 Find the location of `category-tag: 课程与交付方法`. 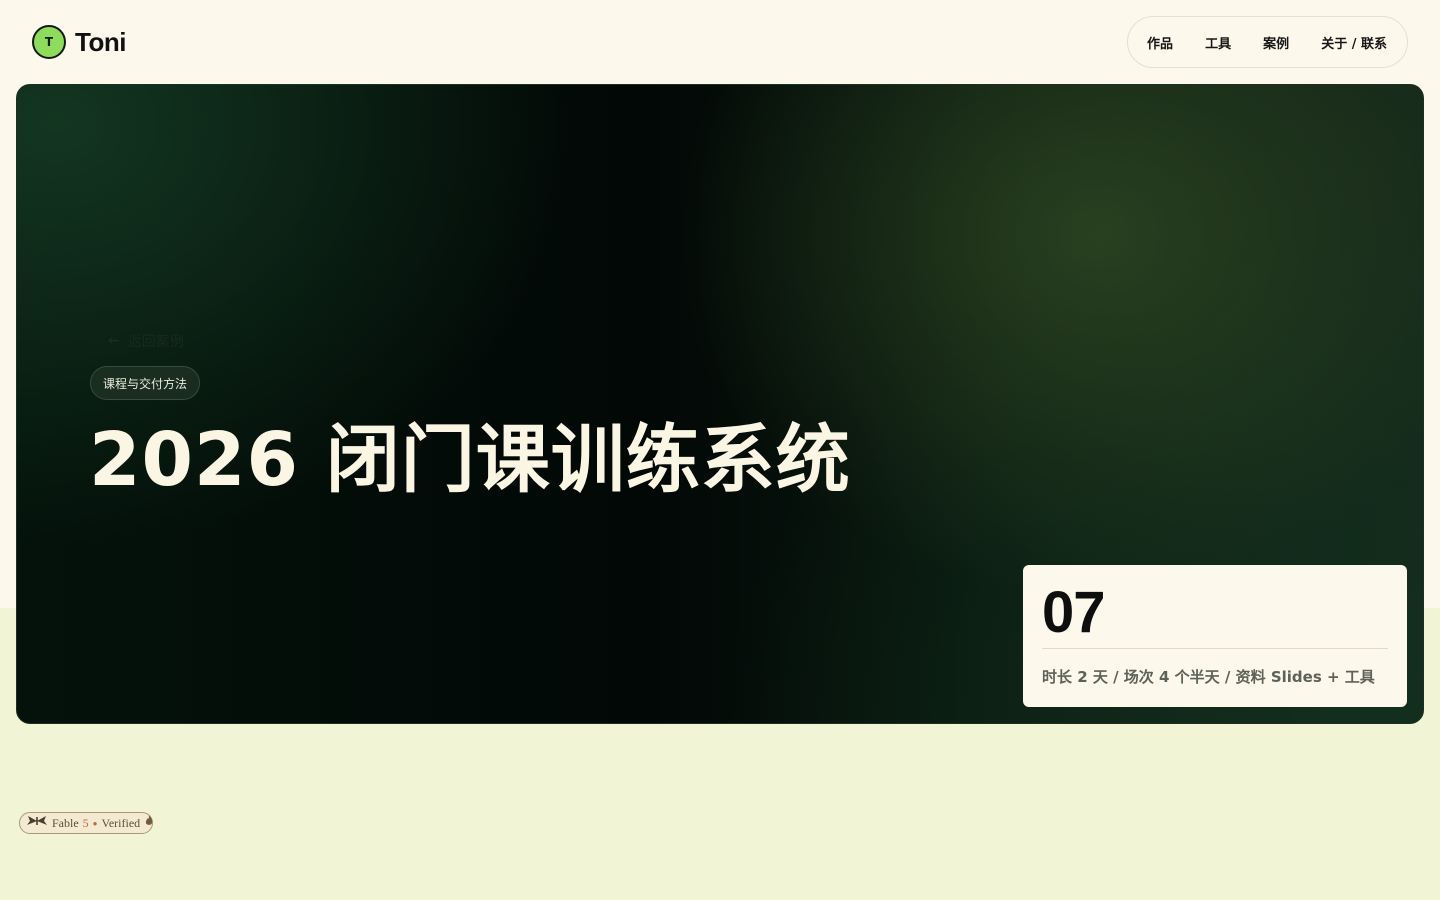

category-tag: 课程与交付方法 is located at coordinates (145, 383).